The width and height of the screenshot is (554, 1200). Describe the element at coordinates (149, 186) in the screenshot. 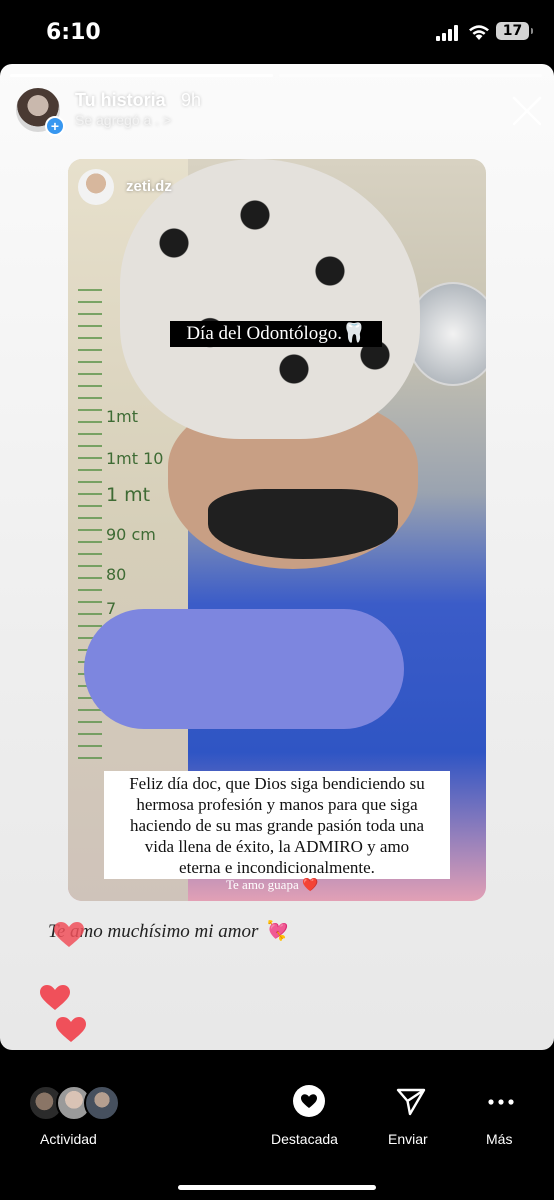

I see `post-username: zeti.dz` at that location.